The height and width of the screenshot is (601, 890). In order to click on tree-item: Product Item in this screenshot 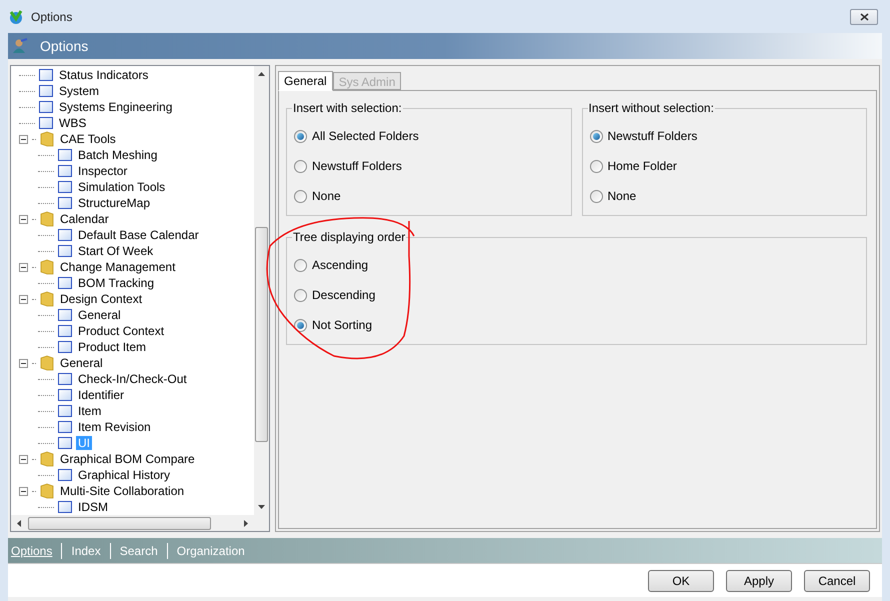, I will do `click(112, 347)`.